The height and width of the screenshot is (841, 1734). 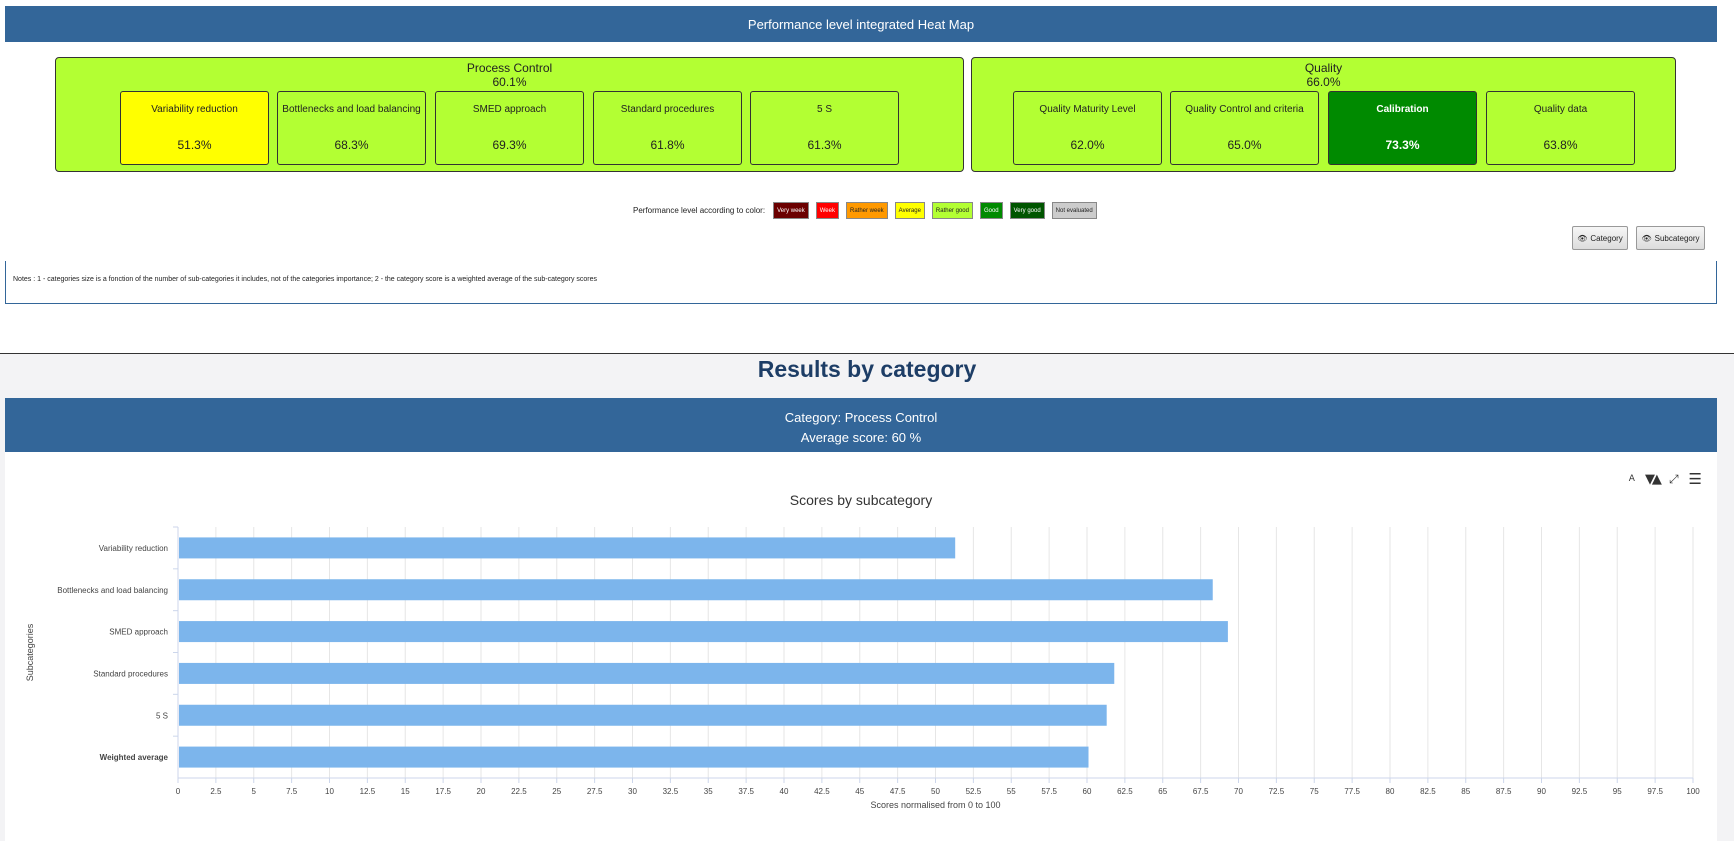 What do you see at coordinates (1541, 791) in the screenshot?
I see `x-tick-label: 90` at bounding box center [1541, 791].